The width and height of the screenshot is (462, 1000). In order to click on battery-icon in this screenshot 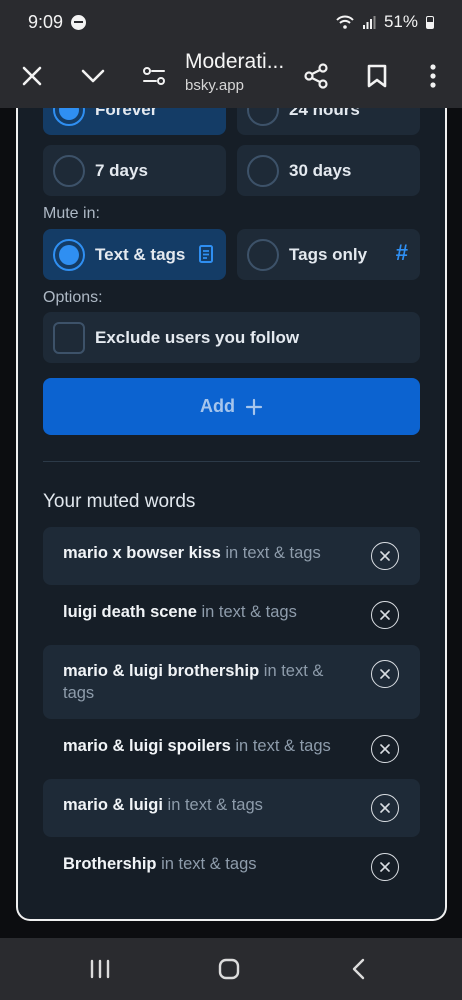, I will do `click(430, 22)`.